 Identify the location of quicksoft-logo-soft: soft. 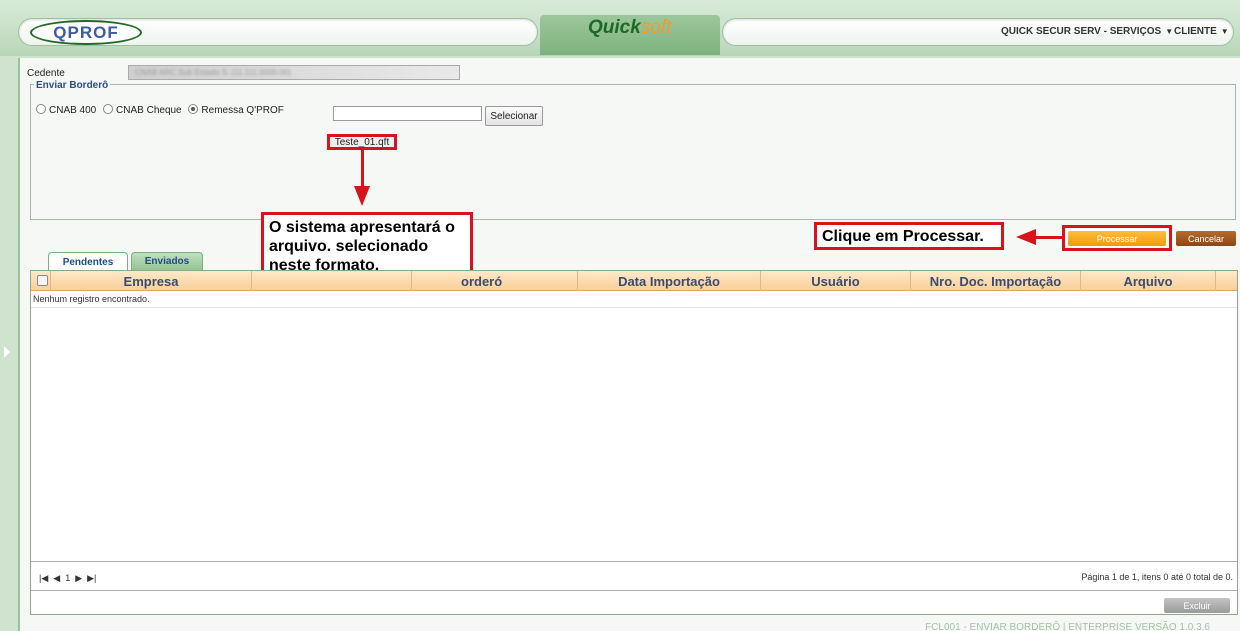
(656, 27).